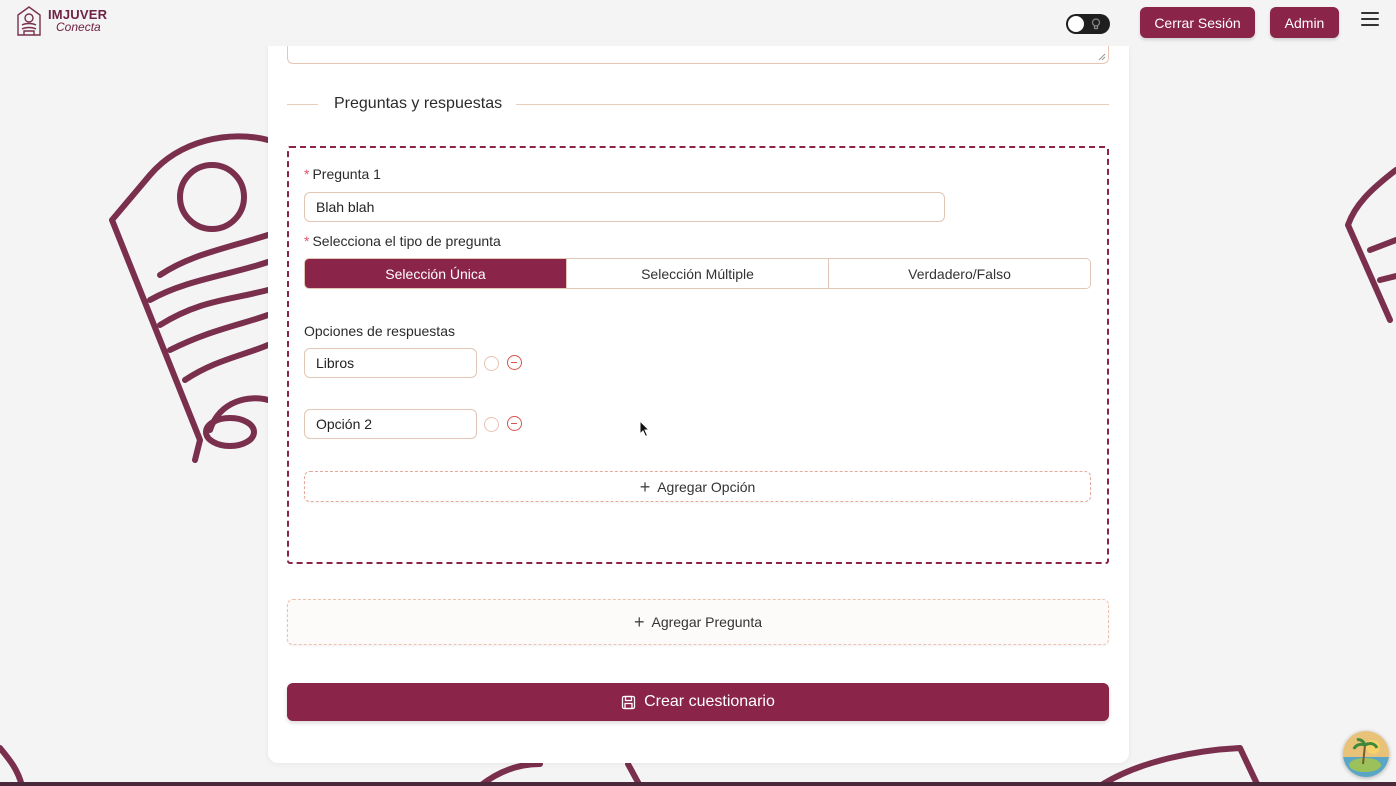 The image size is (1396, 786). What do you see at coordinates (707, 622) in the screenshot?
I see `add-question-label: Agregar Pregunta` at bounding box center [707, 622].